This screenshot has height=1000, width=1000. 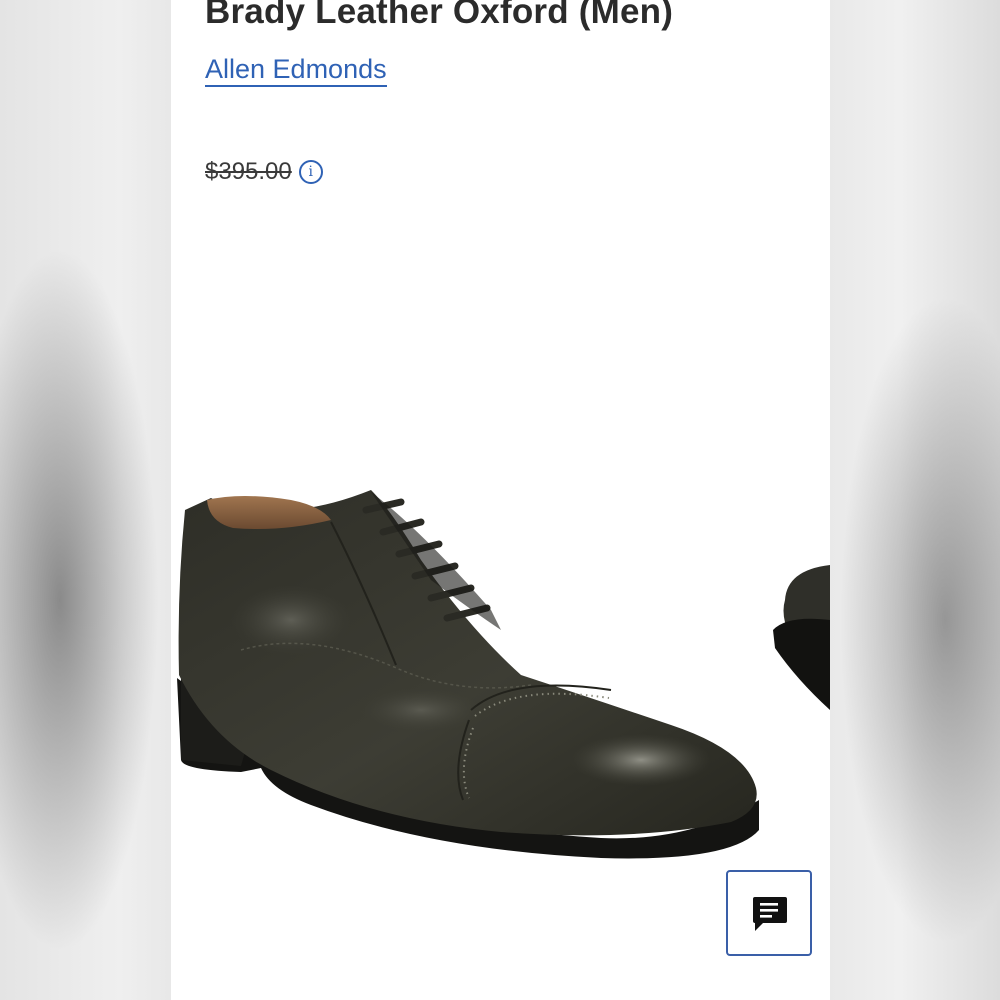 What do you see at coordinates (248, 171) in the screenshot?
I see `original-price: $395.00` at bounding box center [248, 171].